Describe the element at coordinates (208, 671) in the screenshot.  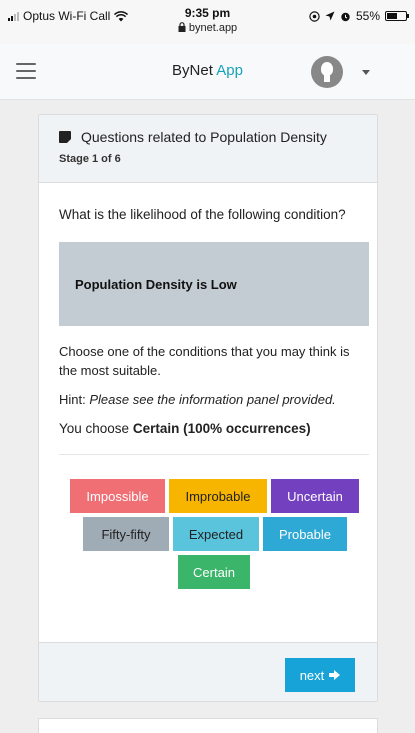
I see `card-footer: next` at that location.